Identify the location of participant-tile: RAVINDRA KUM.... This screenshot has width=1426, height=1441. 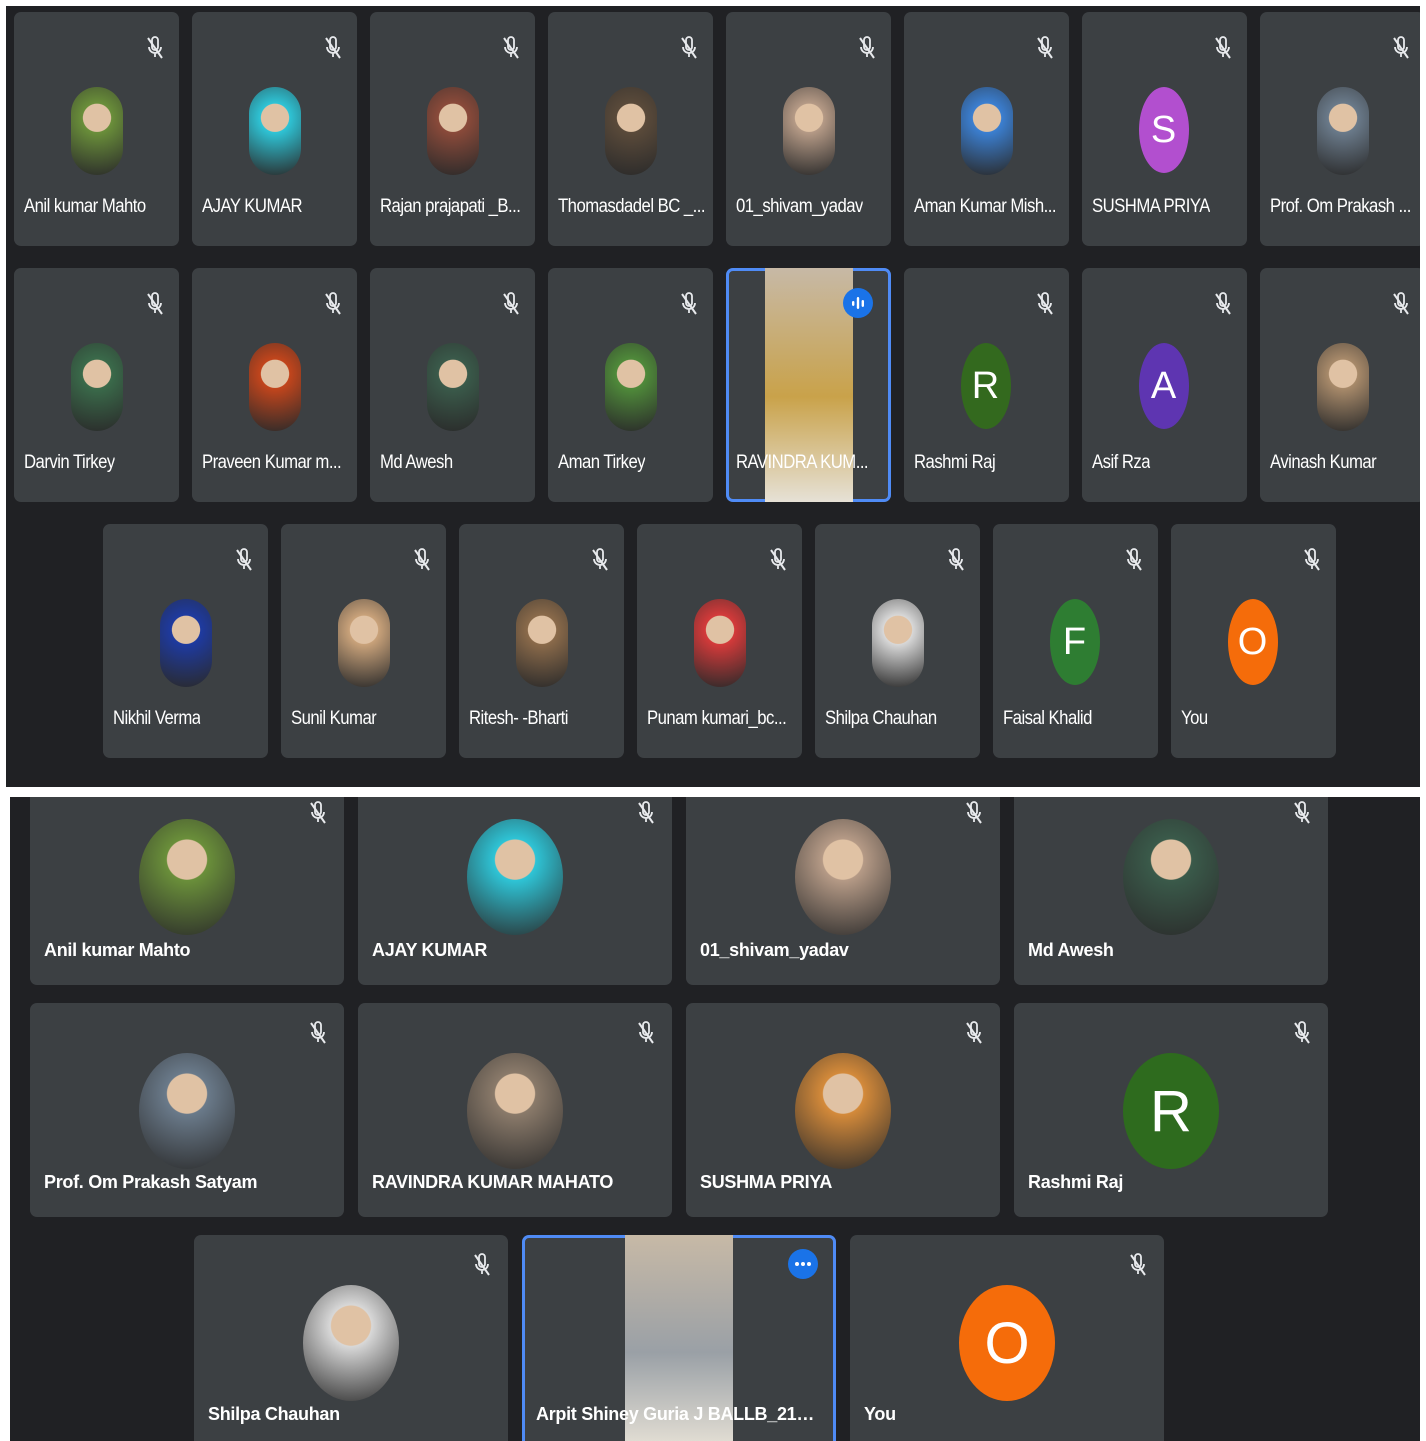
(808, 385).